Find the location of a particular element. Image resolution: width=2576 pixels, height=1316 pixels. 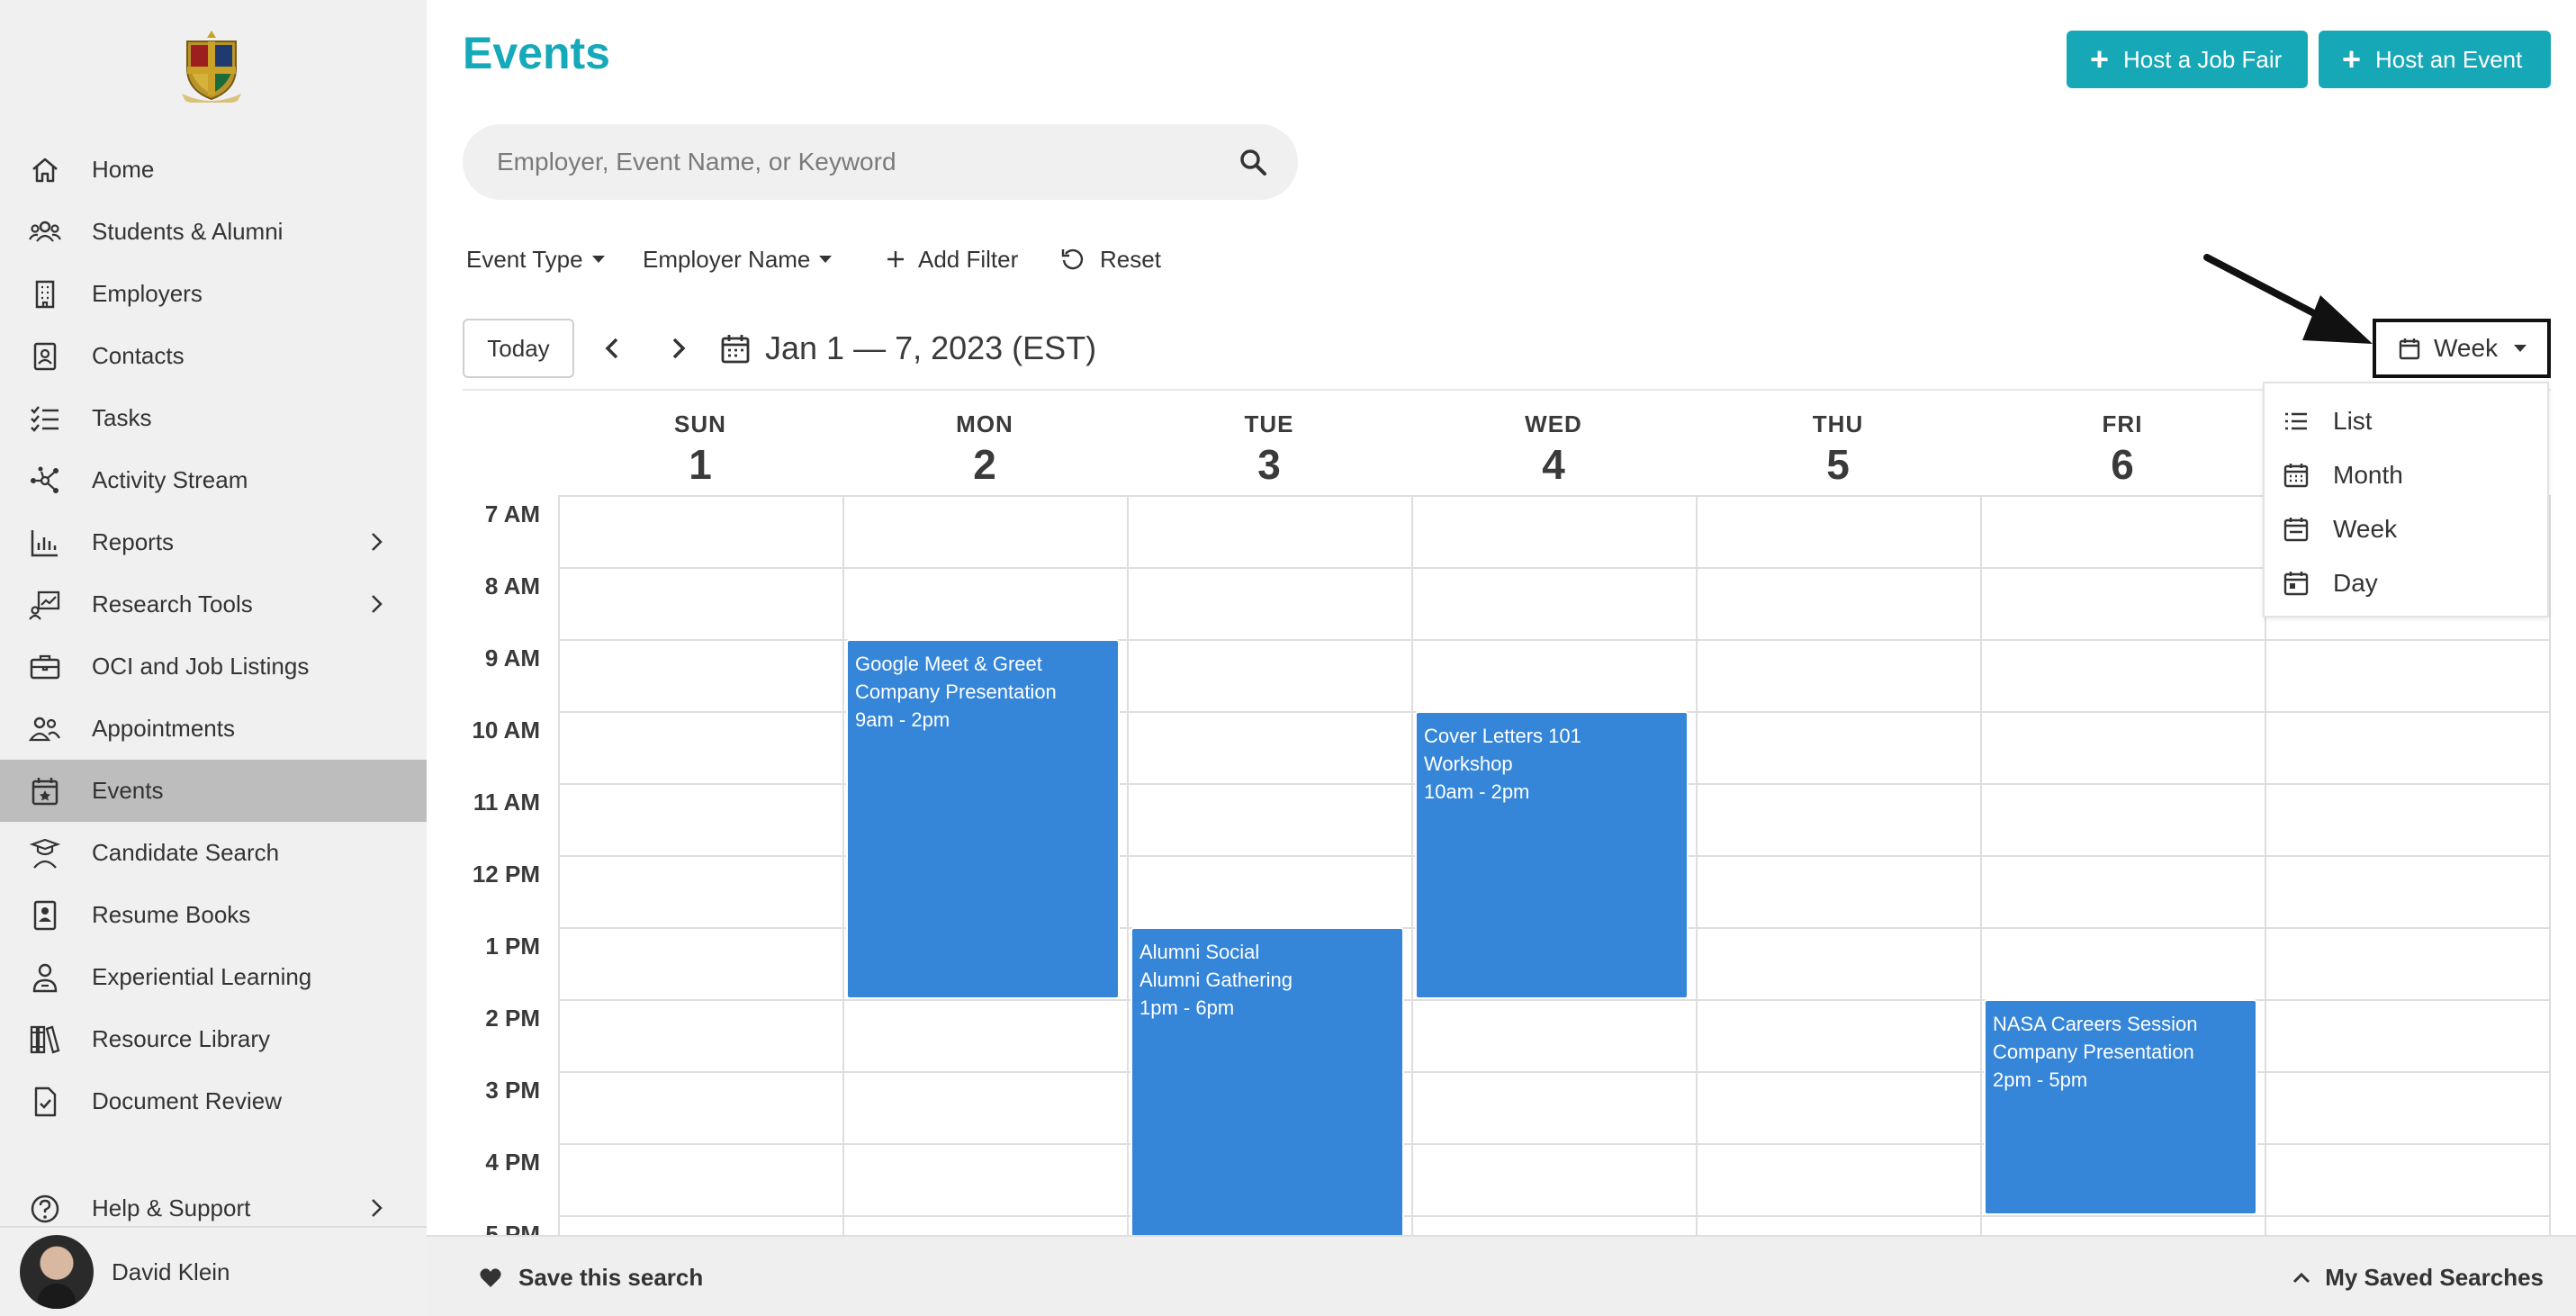

time-label: 5 PM is located at coordinates (512, 1228).